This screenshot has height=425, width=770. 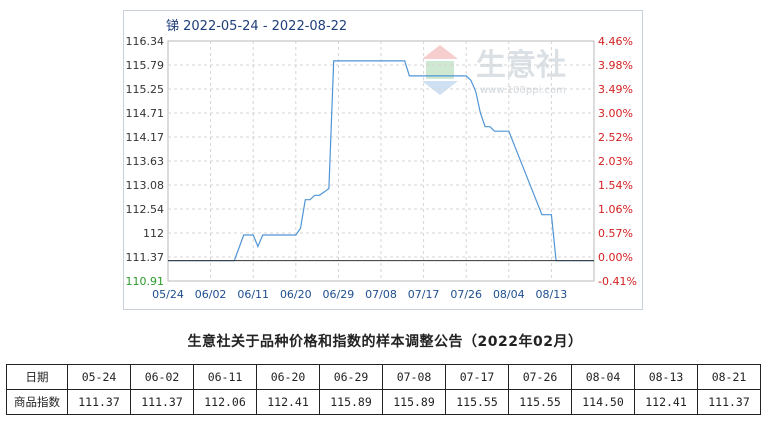 I want to click on y-tick-label-right: 1.06%, so click(x=615, y=209).